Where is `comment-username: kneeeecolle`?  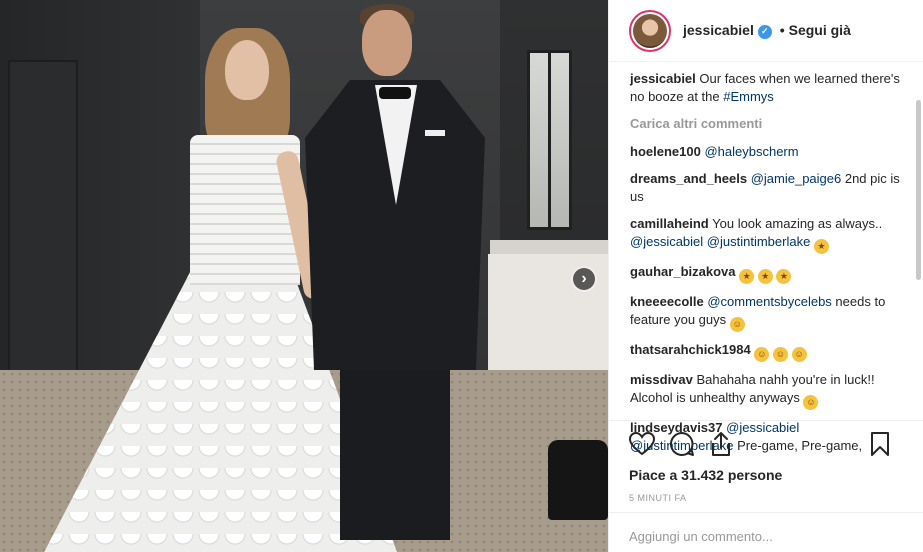
comment-username: kneeeecolle is located at coordinates (667, 301).